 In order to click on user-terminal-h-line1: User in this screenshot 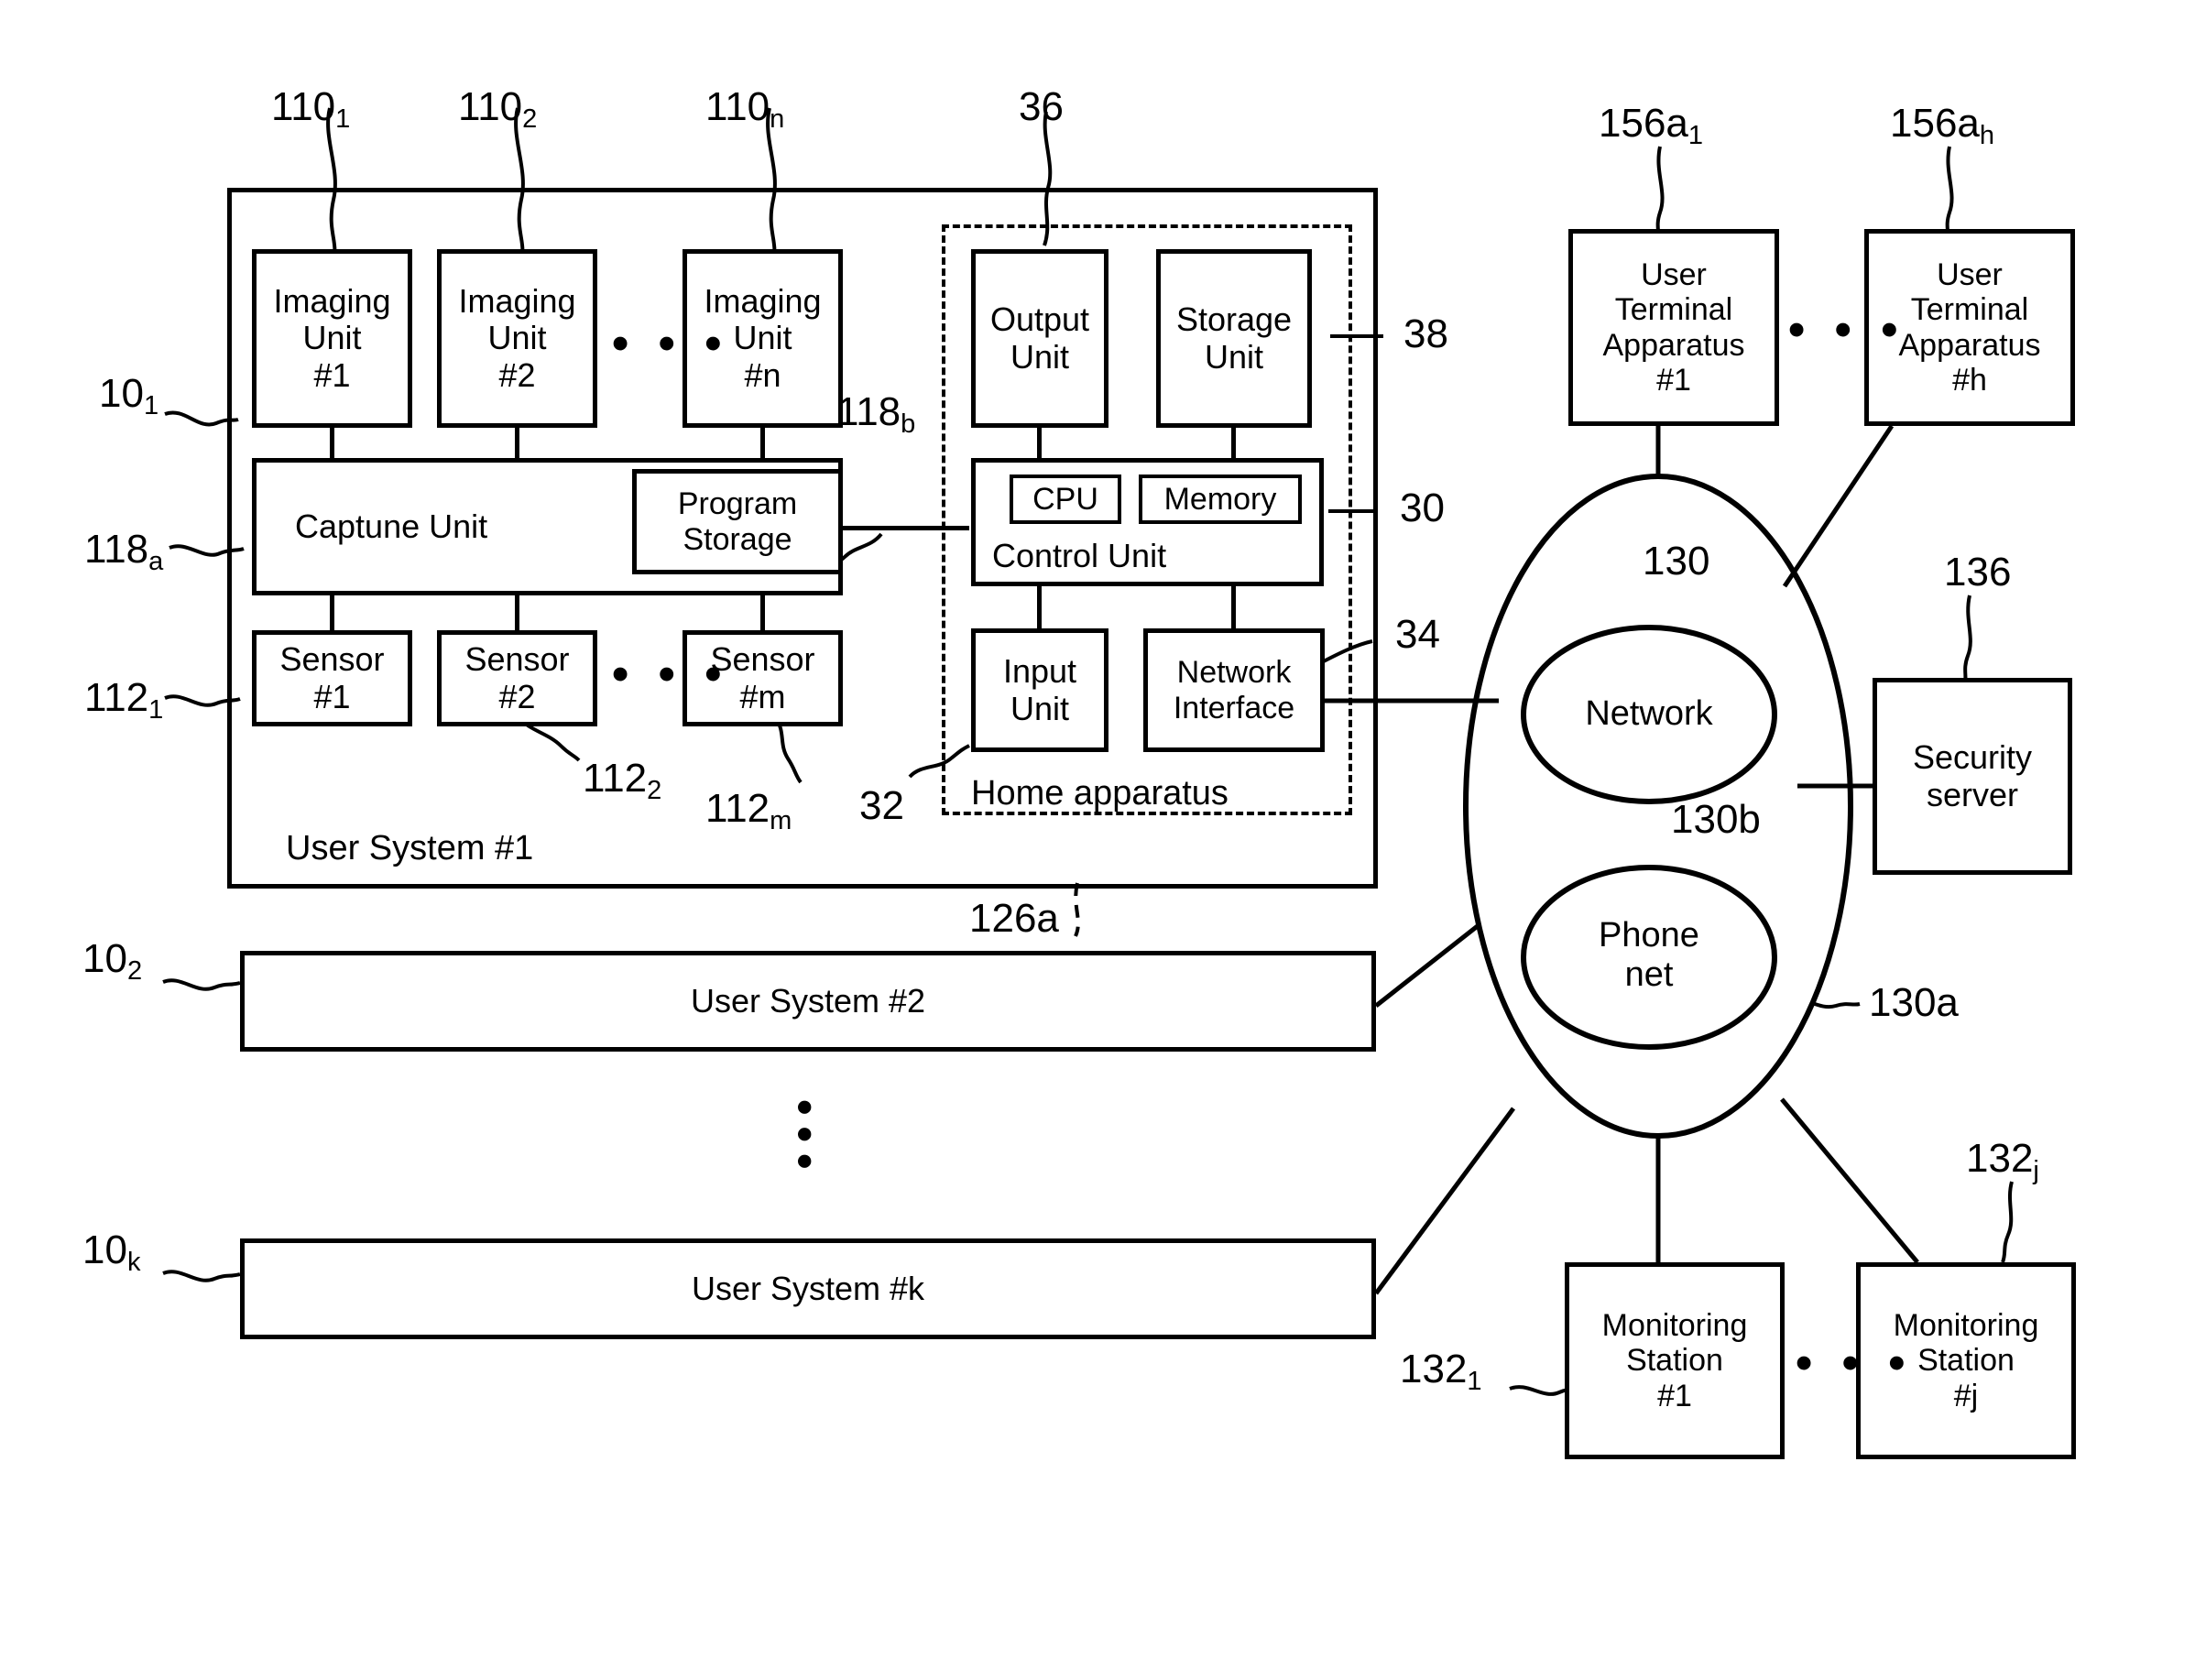, I will do `click(1970, 275)`.